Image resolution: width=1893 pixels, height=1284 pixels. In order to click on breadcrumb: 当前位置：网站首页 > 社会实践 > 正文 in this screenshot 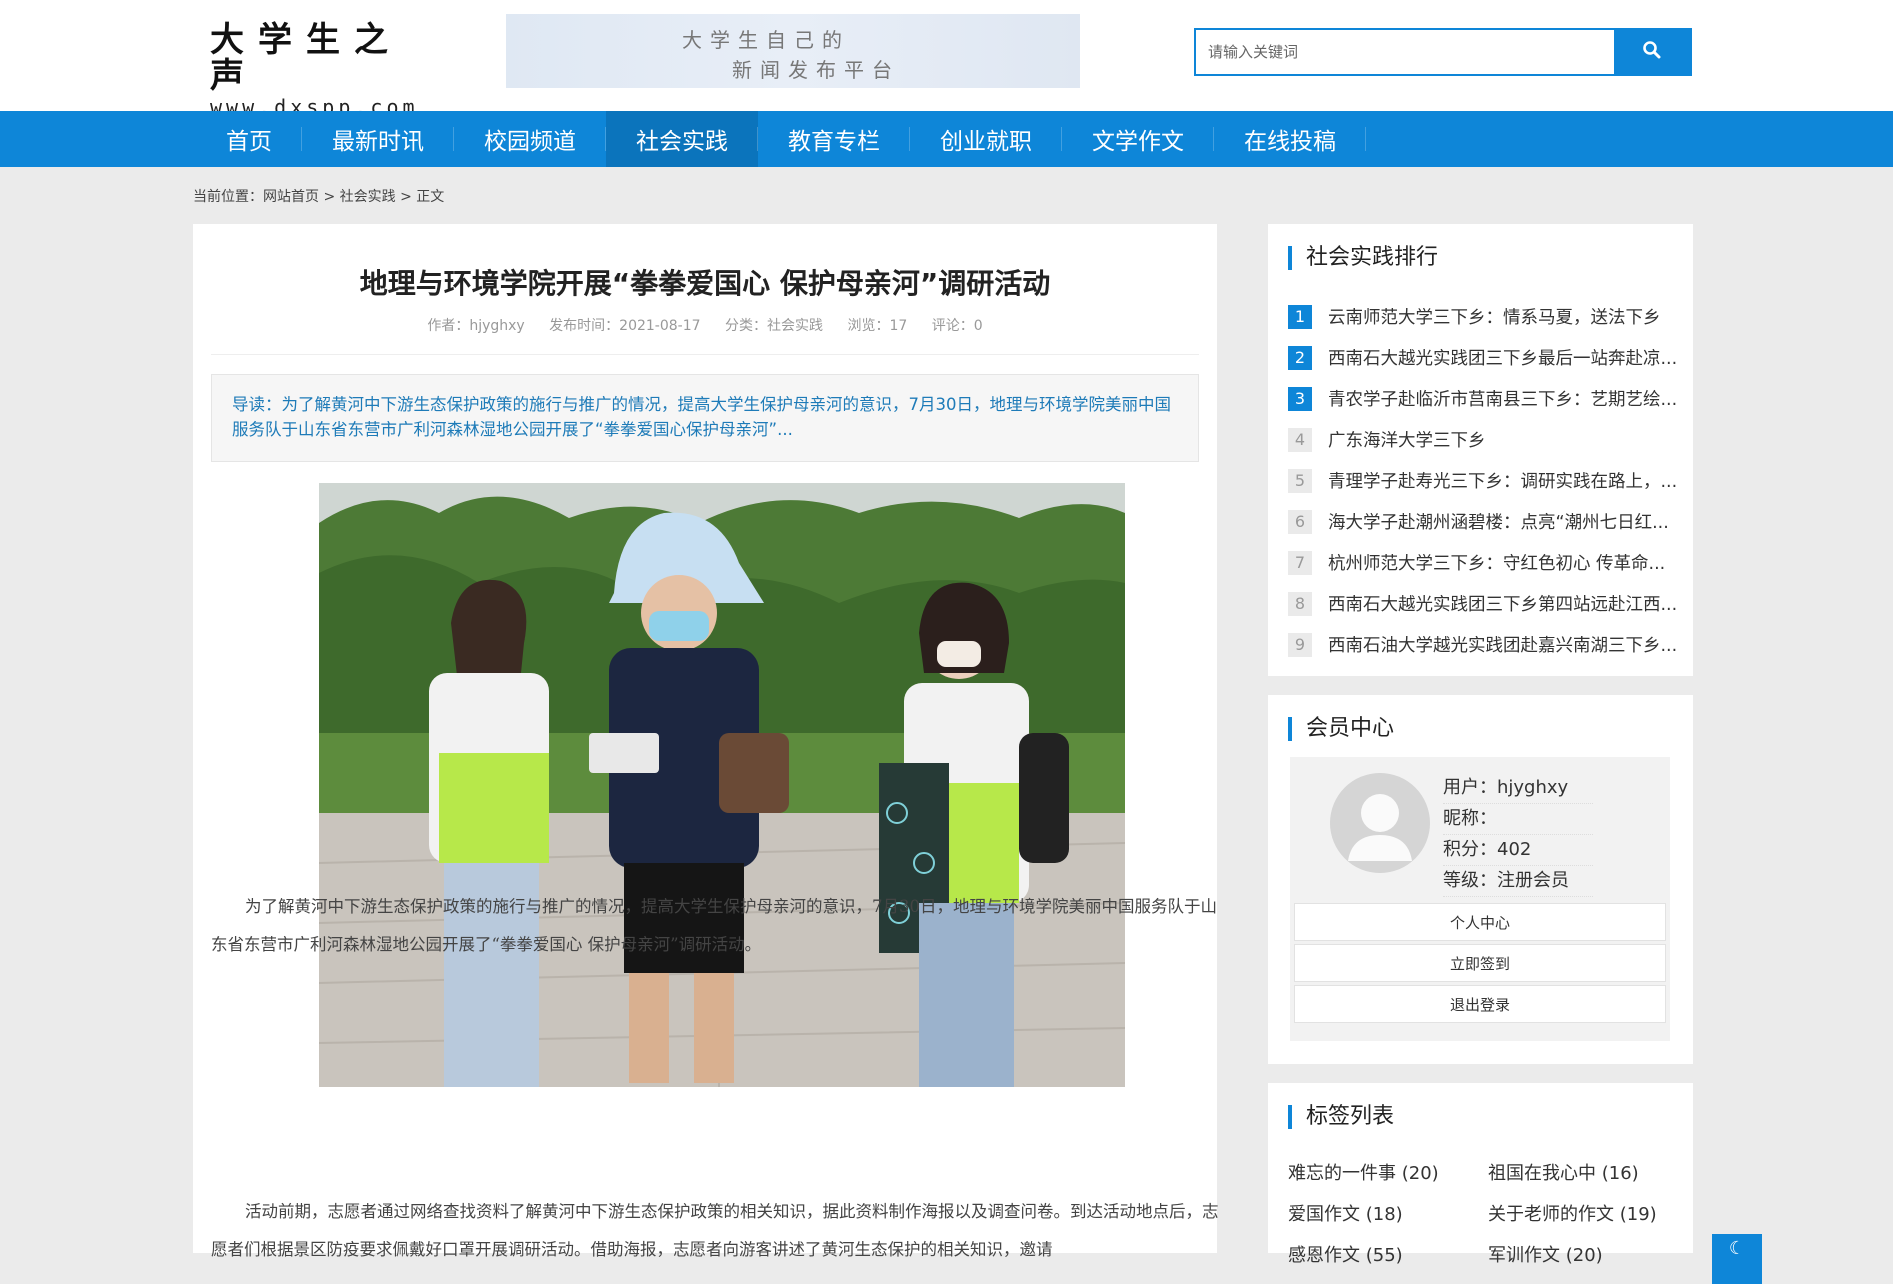, I will do `click(318, 196)`.